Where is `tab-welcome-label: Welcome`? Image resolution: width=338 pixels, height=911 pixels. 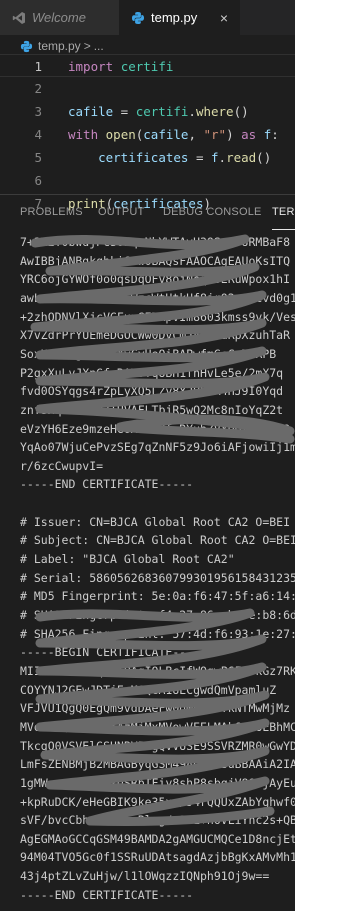 tab-welcome-label: Welcome is located at coordinates (59, 17).